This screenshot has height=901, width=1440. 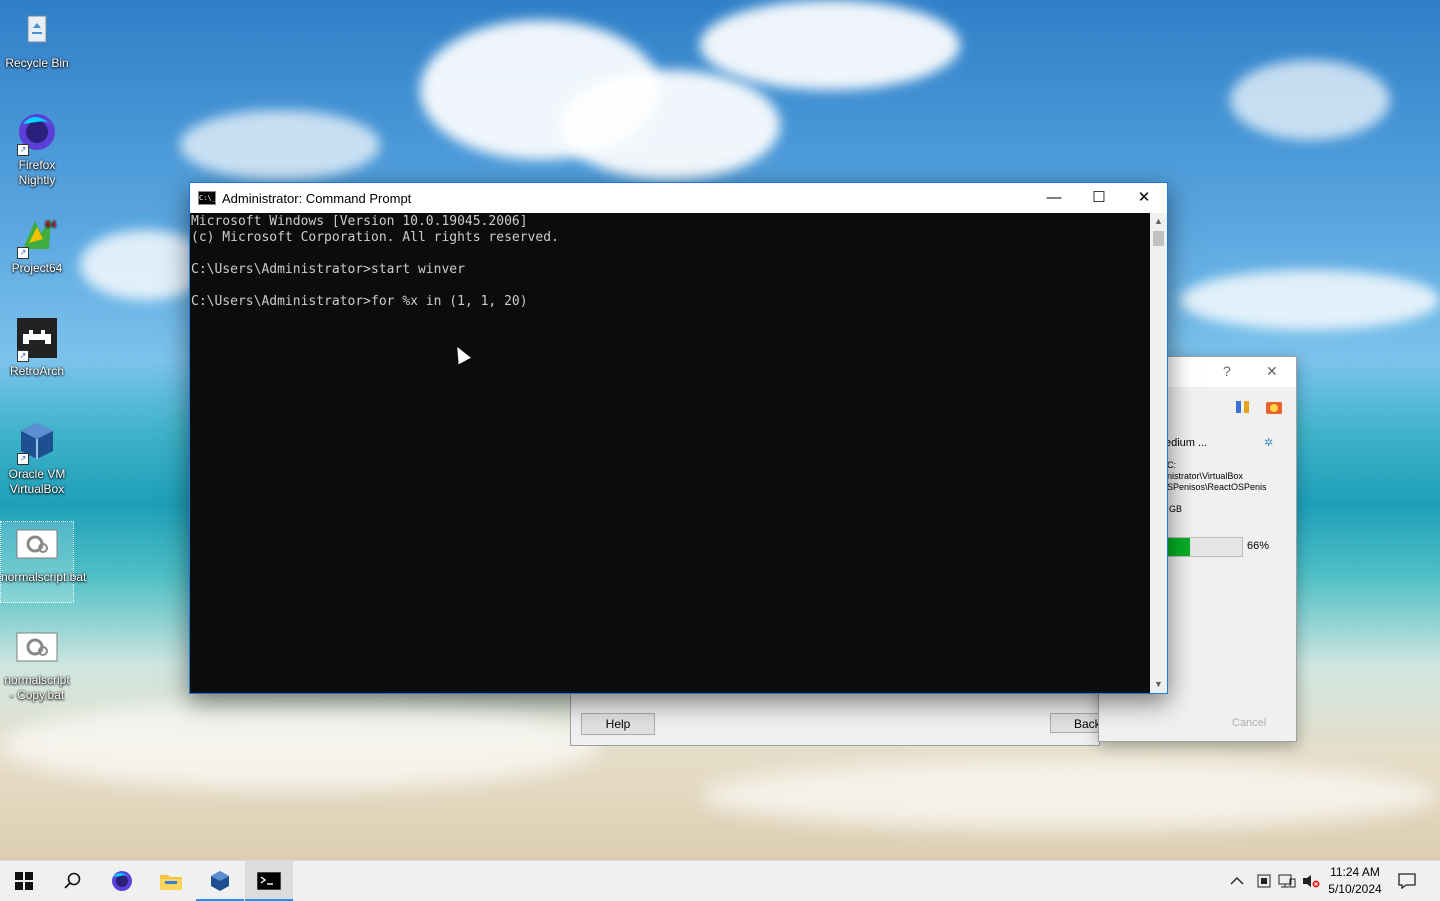 I want to click on project64-icon: 64 ↗, so click(x=37, y=236).